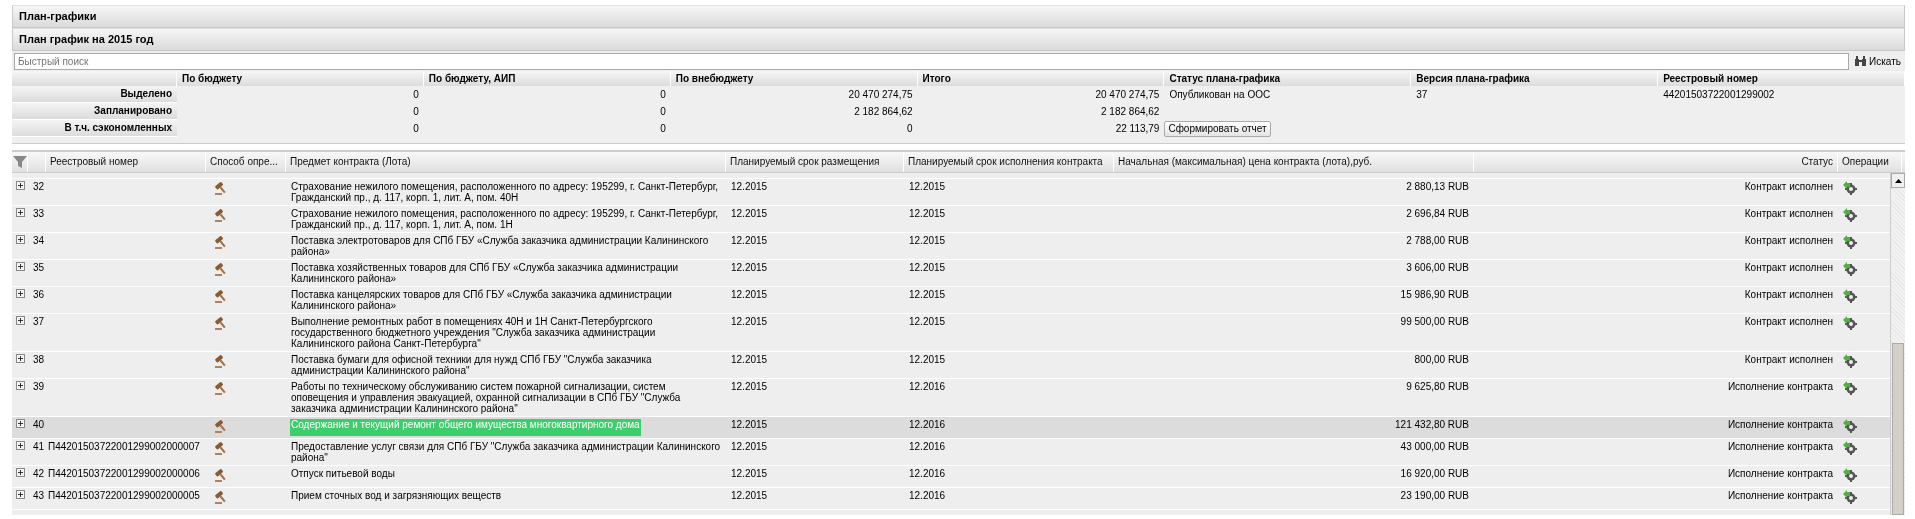  Describe the element at coordinates (39, 496) in the screenshot. I see `row-number: 43` at that location.